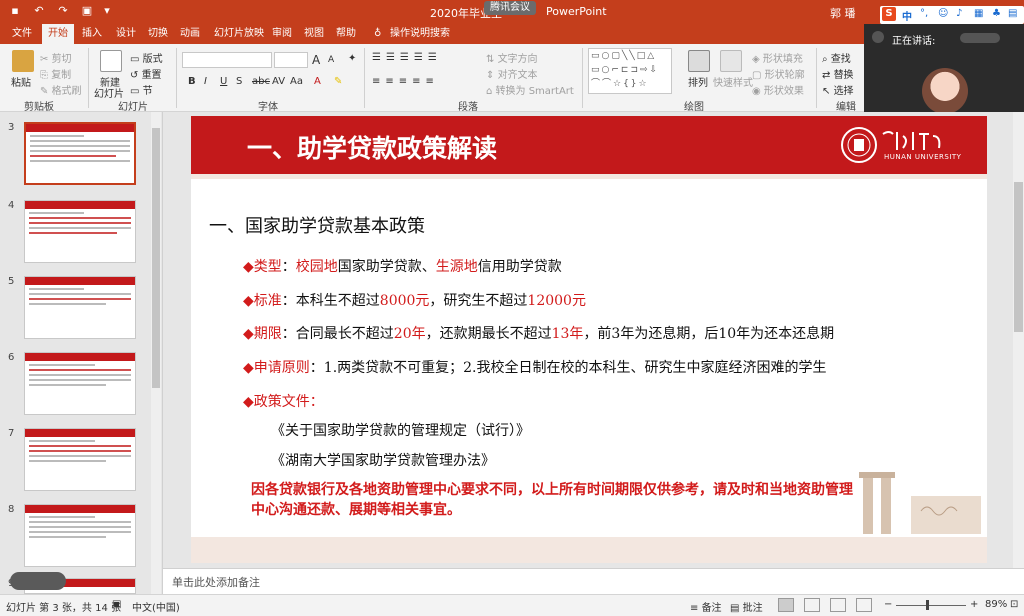 Image resolution: width=1024 pixels, height=616 pixels. Describe the element at coordinates (205, 81) in the screenshot. I see `italic-button: I` at that location.